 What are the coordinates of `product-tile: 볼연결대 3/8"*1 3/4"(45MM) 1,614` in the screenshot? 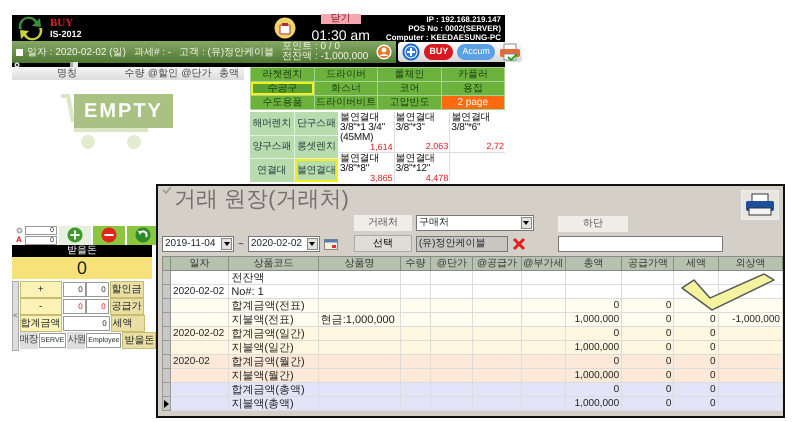 It's located at (366, 132).